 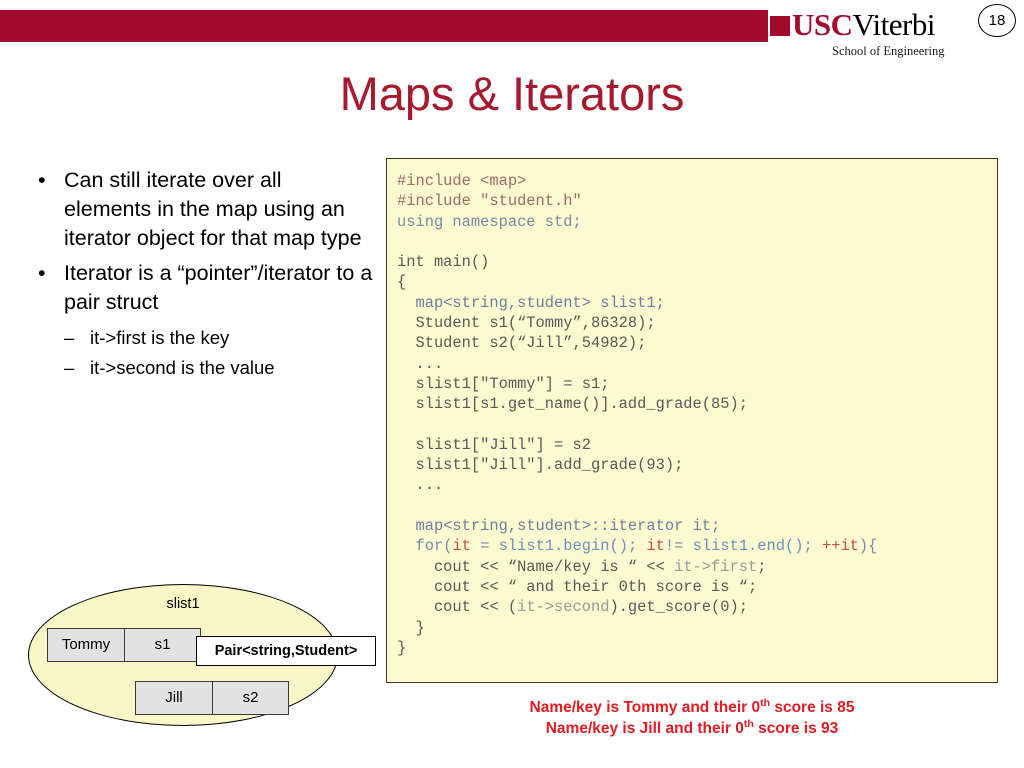 What do you see at coordinates (692, 445) in the screenshot?
I see `code-line: slist1["Jill"] = s2` at bounding box center [692, 445].